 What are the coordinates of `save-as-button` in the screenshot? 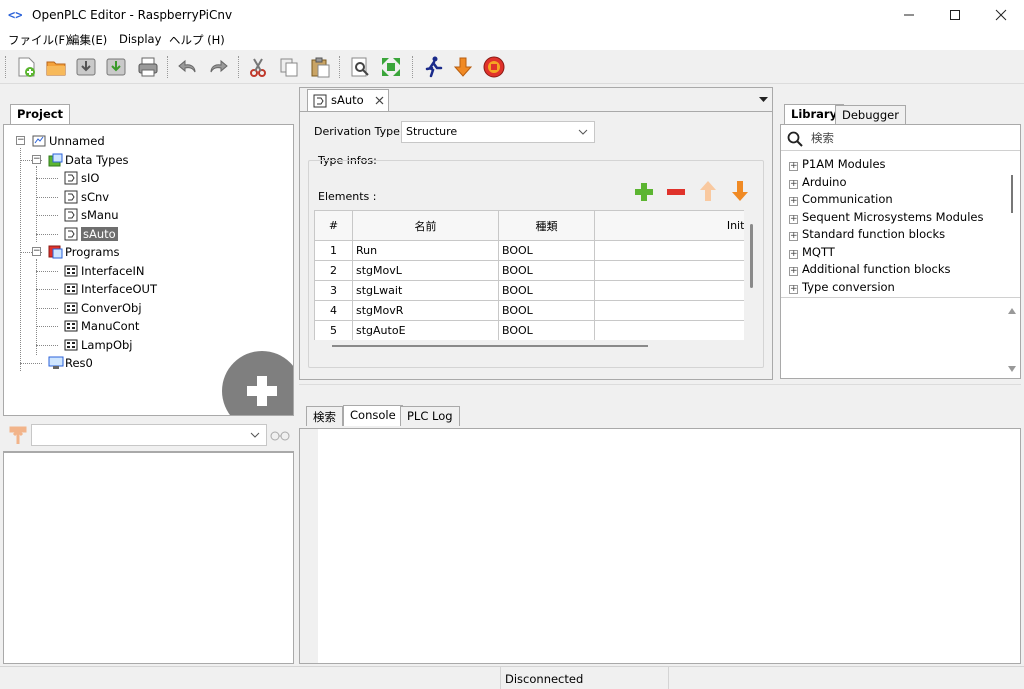 It's located at (116, 67).